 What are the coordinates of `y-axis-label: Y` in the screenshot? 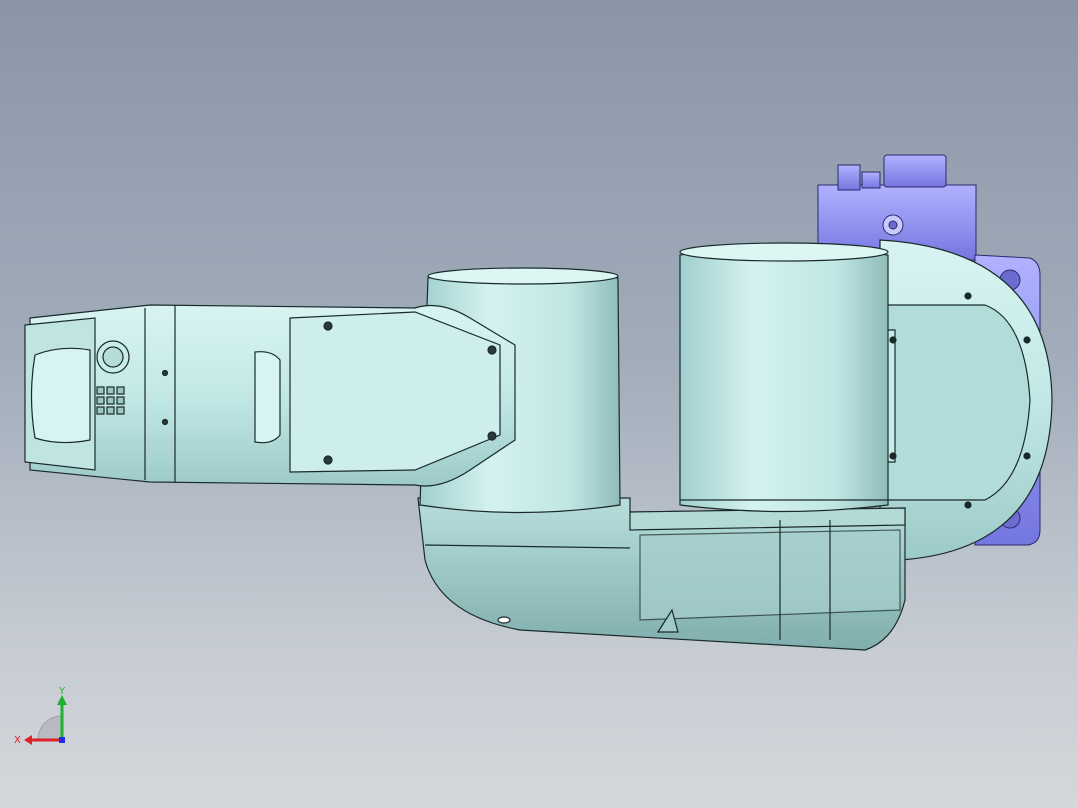 It's located at (62, 691).